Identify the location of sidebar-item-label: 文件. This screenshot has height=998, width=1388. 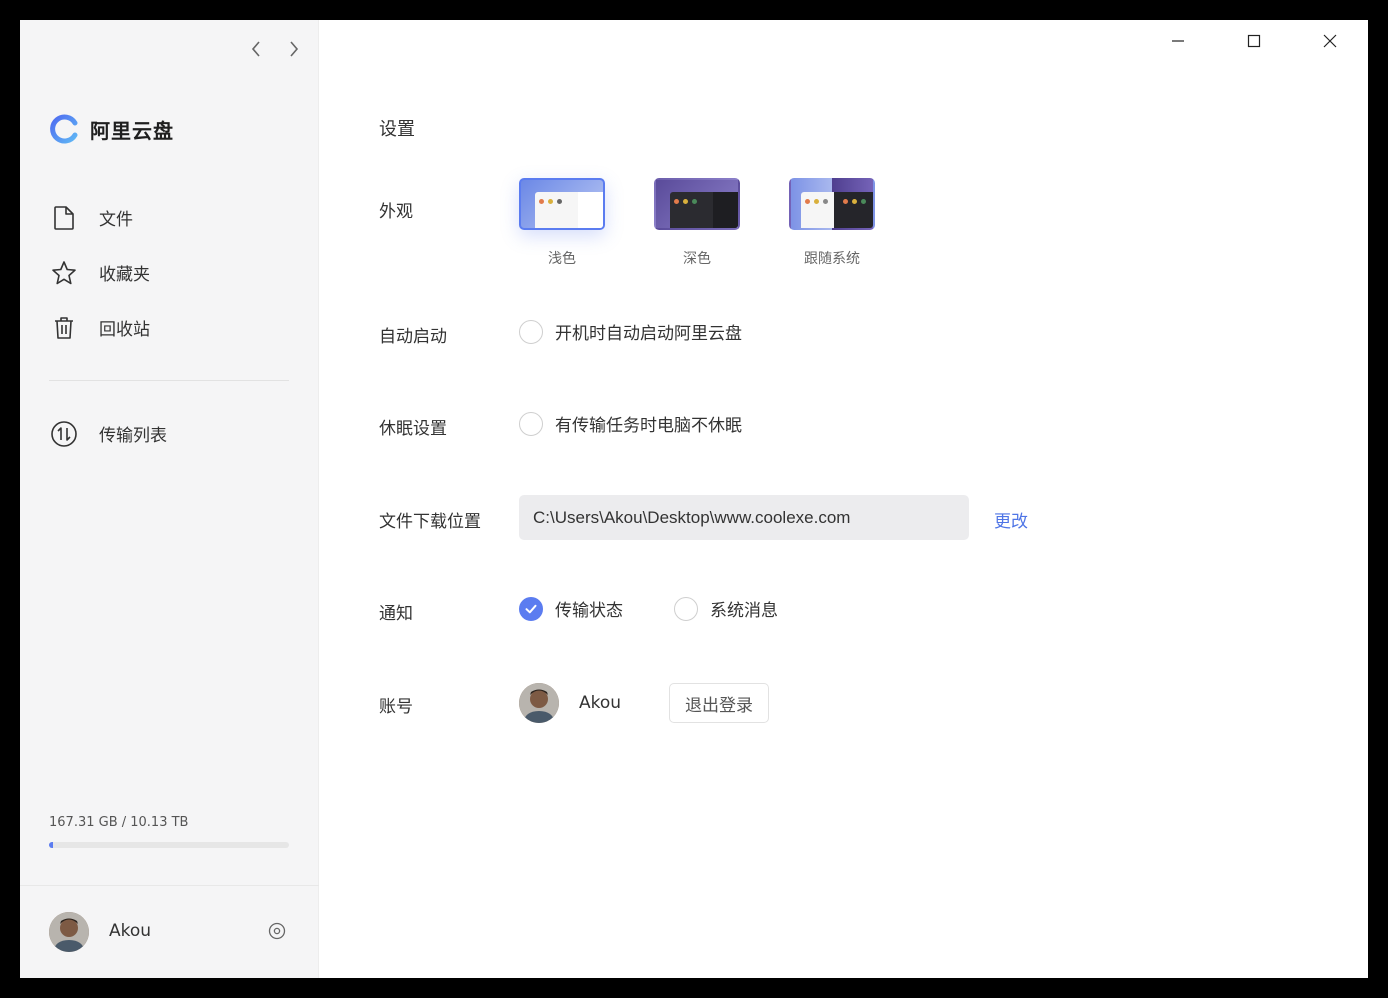
(116, 220).